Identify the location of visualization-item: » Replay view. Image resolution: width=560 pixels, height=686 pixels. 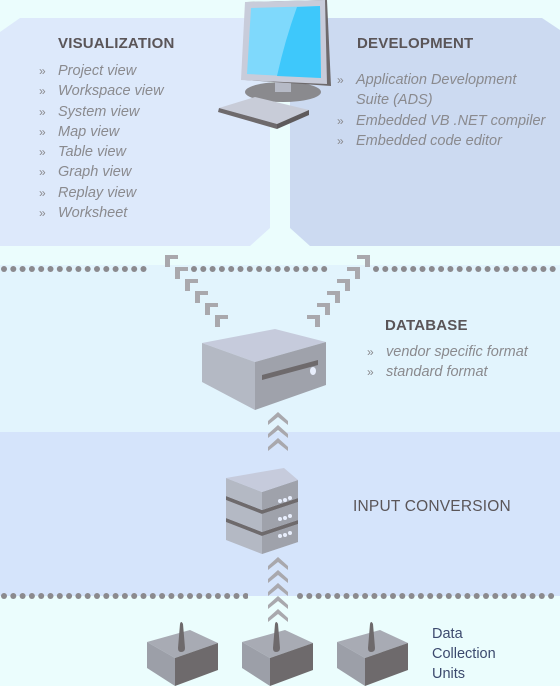
(101, 193).